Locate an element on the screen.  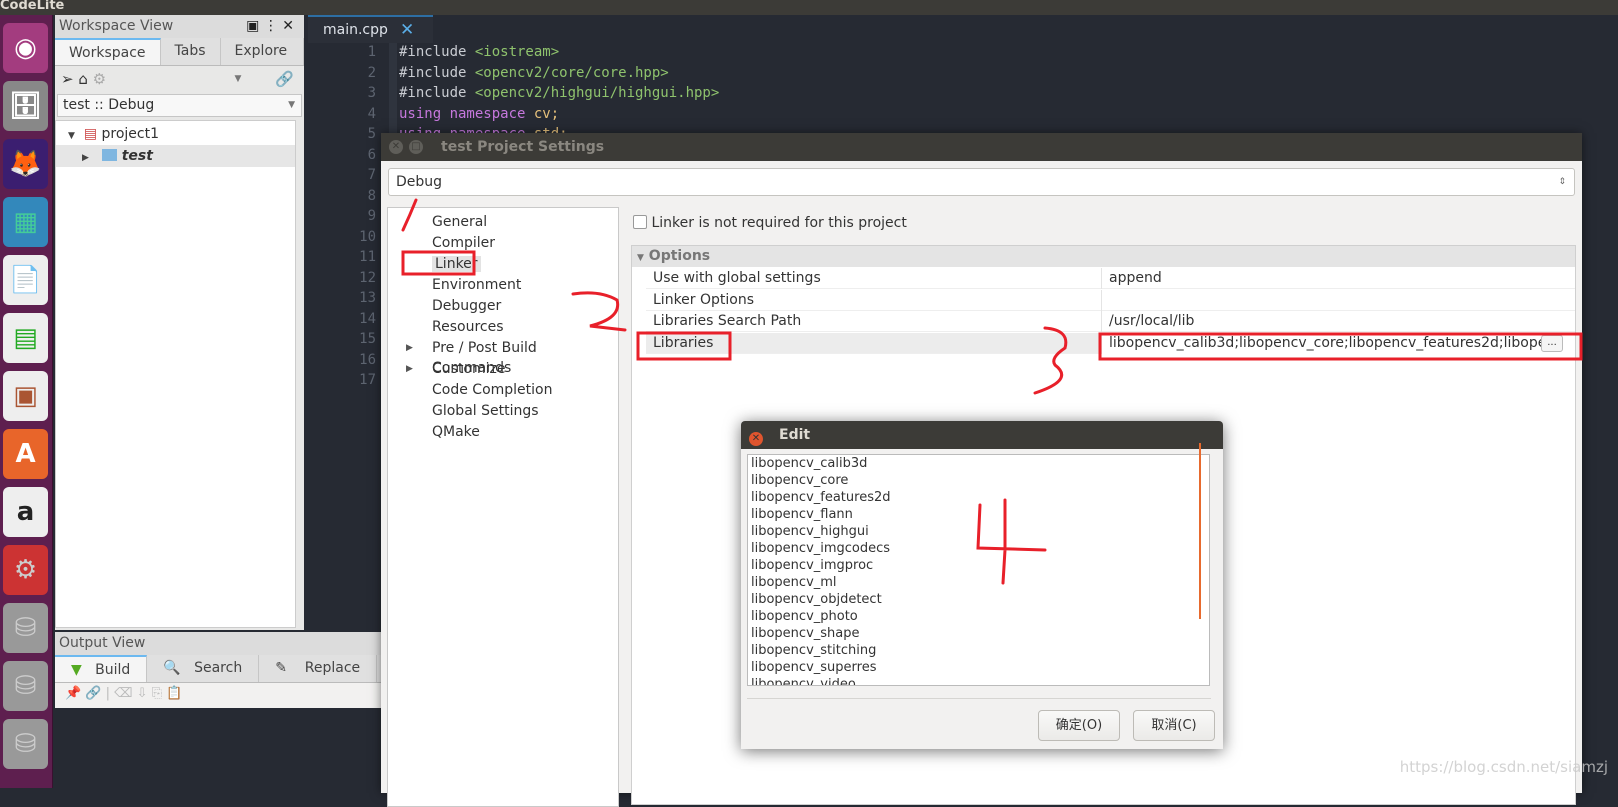
annotation-box-libraries-value is located at coordinates (1340, 346).